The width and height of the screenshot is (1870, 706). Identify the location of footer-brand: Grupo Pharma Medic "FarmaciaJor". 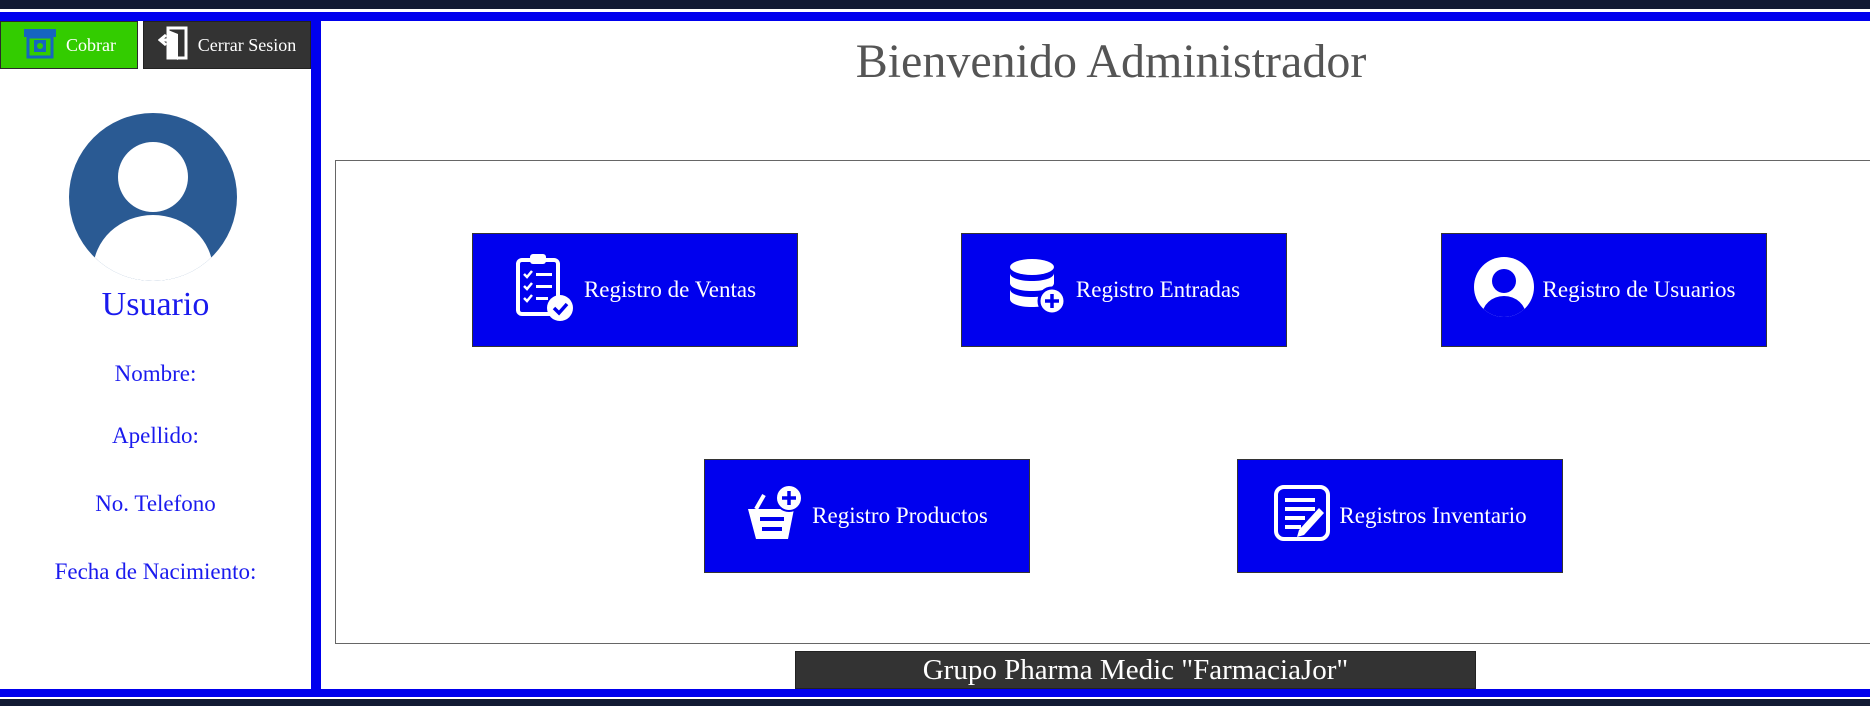
(1135, 670).